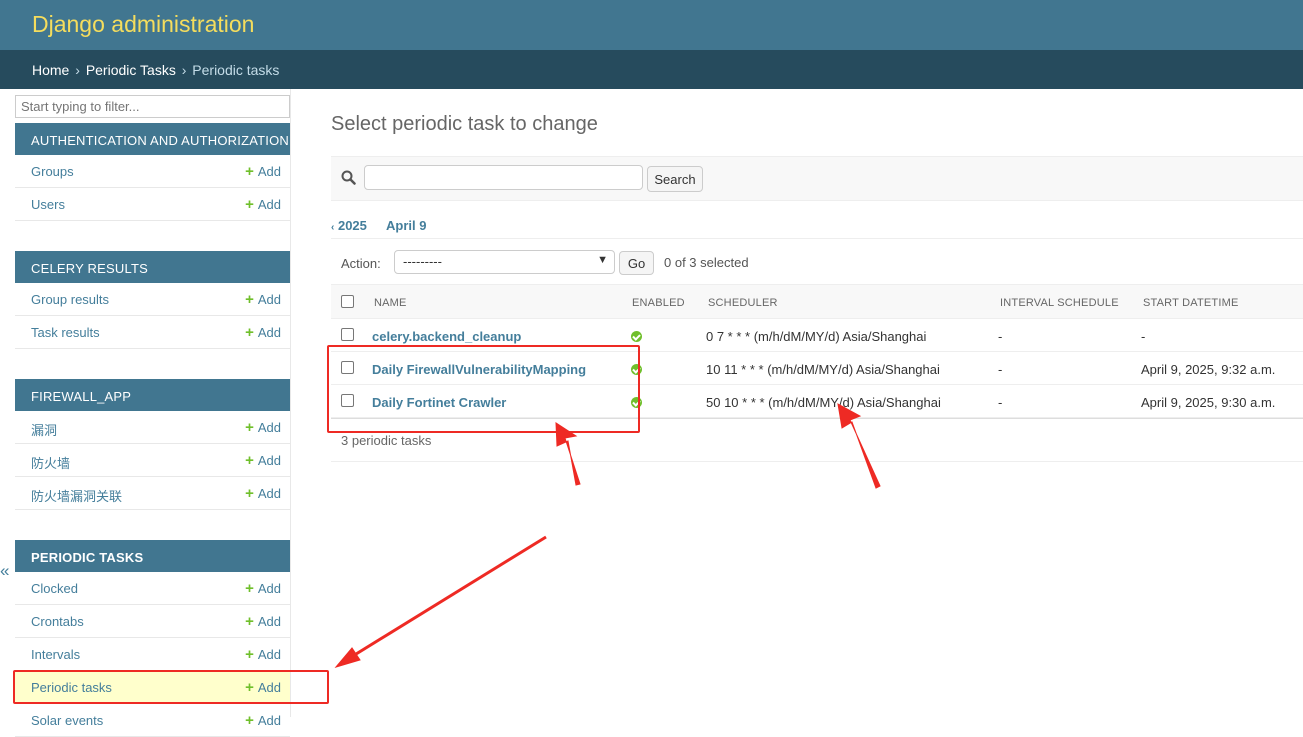 The image size is (1303, 737). I want to click on annotation-arrowhead, so click(347, 657).